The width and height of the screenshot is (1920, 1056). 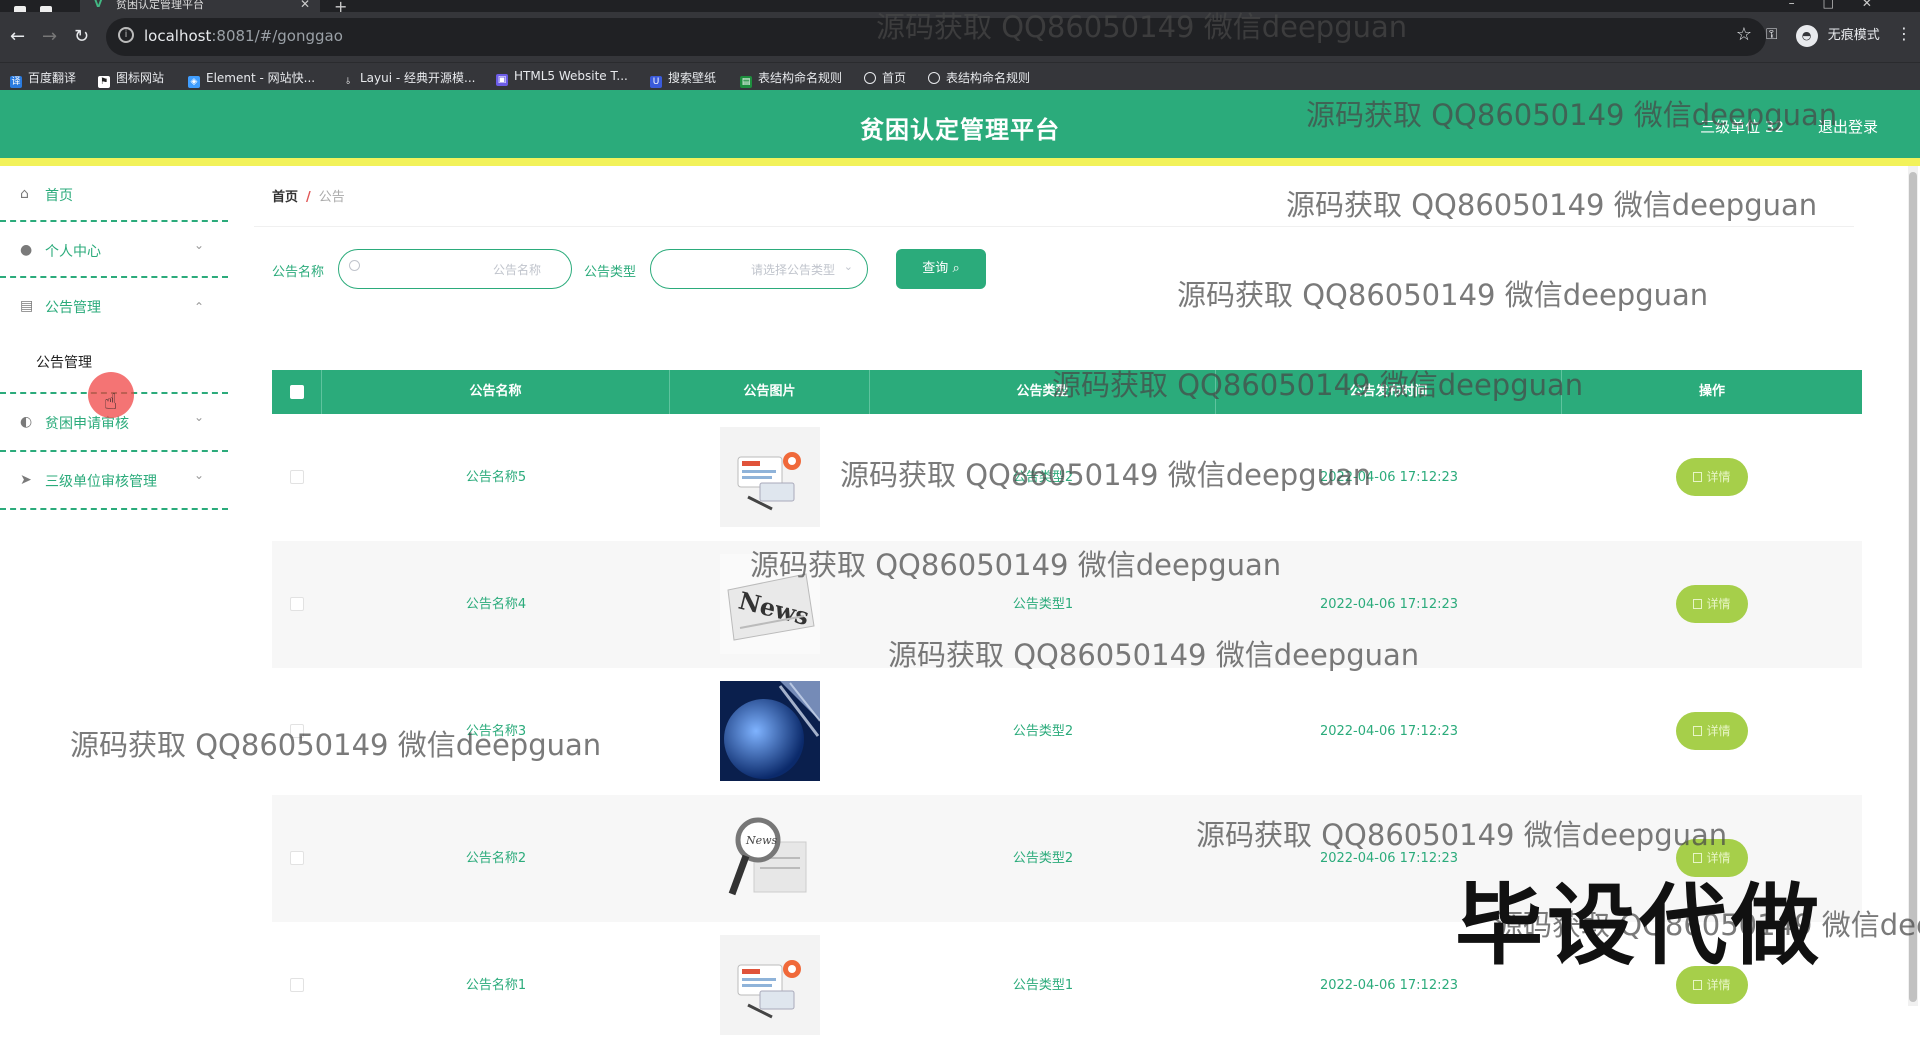 I want to click on bookmark-star-icon: ☆, so click(x=1744, y=34).